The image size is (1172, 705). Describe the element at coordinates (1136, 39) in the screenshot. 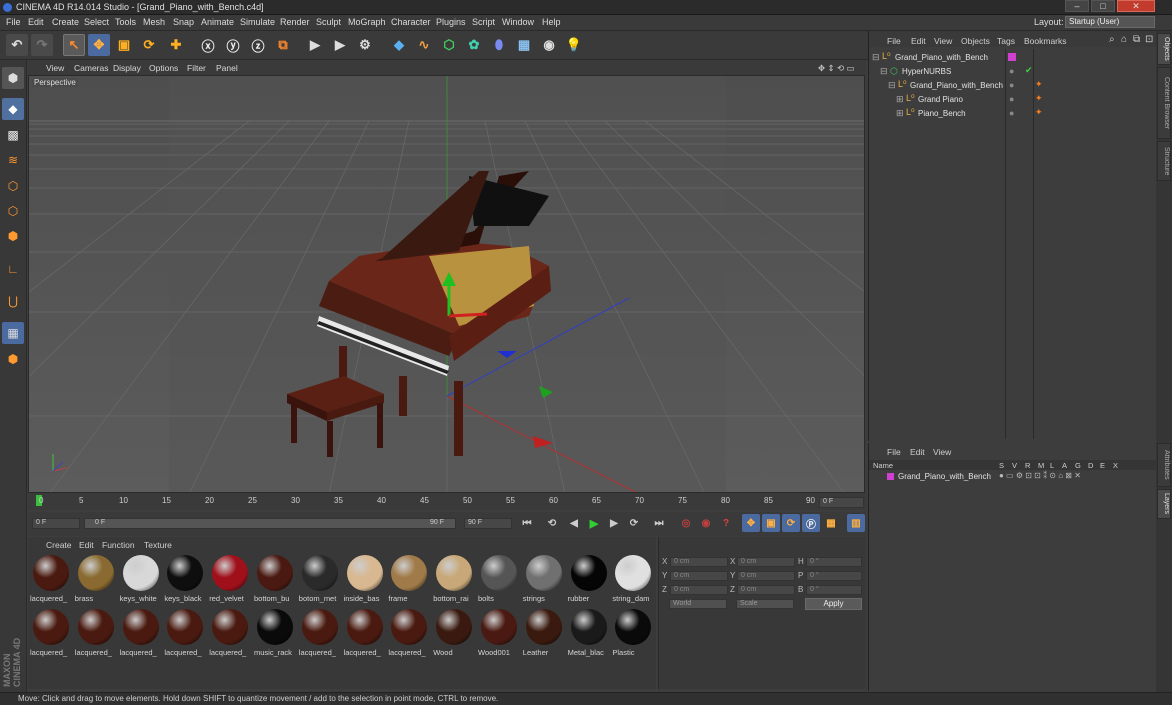

I see `new-window-icon: ⧉` at that location.